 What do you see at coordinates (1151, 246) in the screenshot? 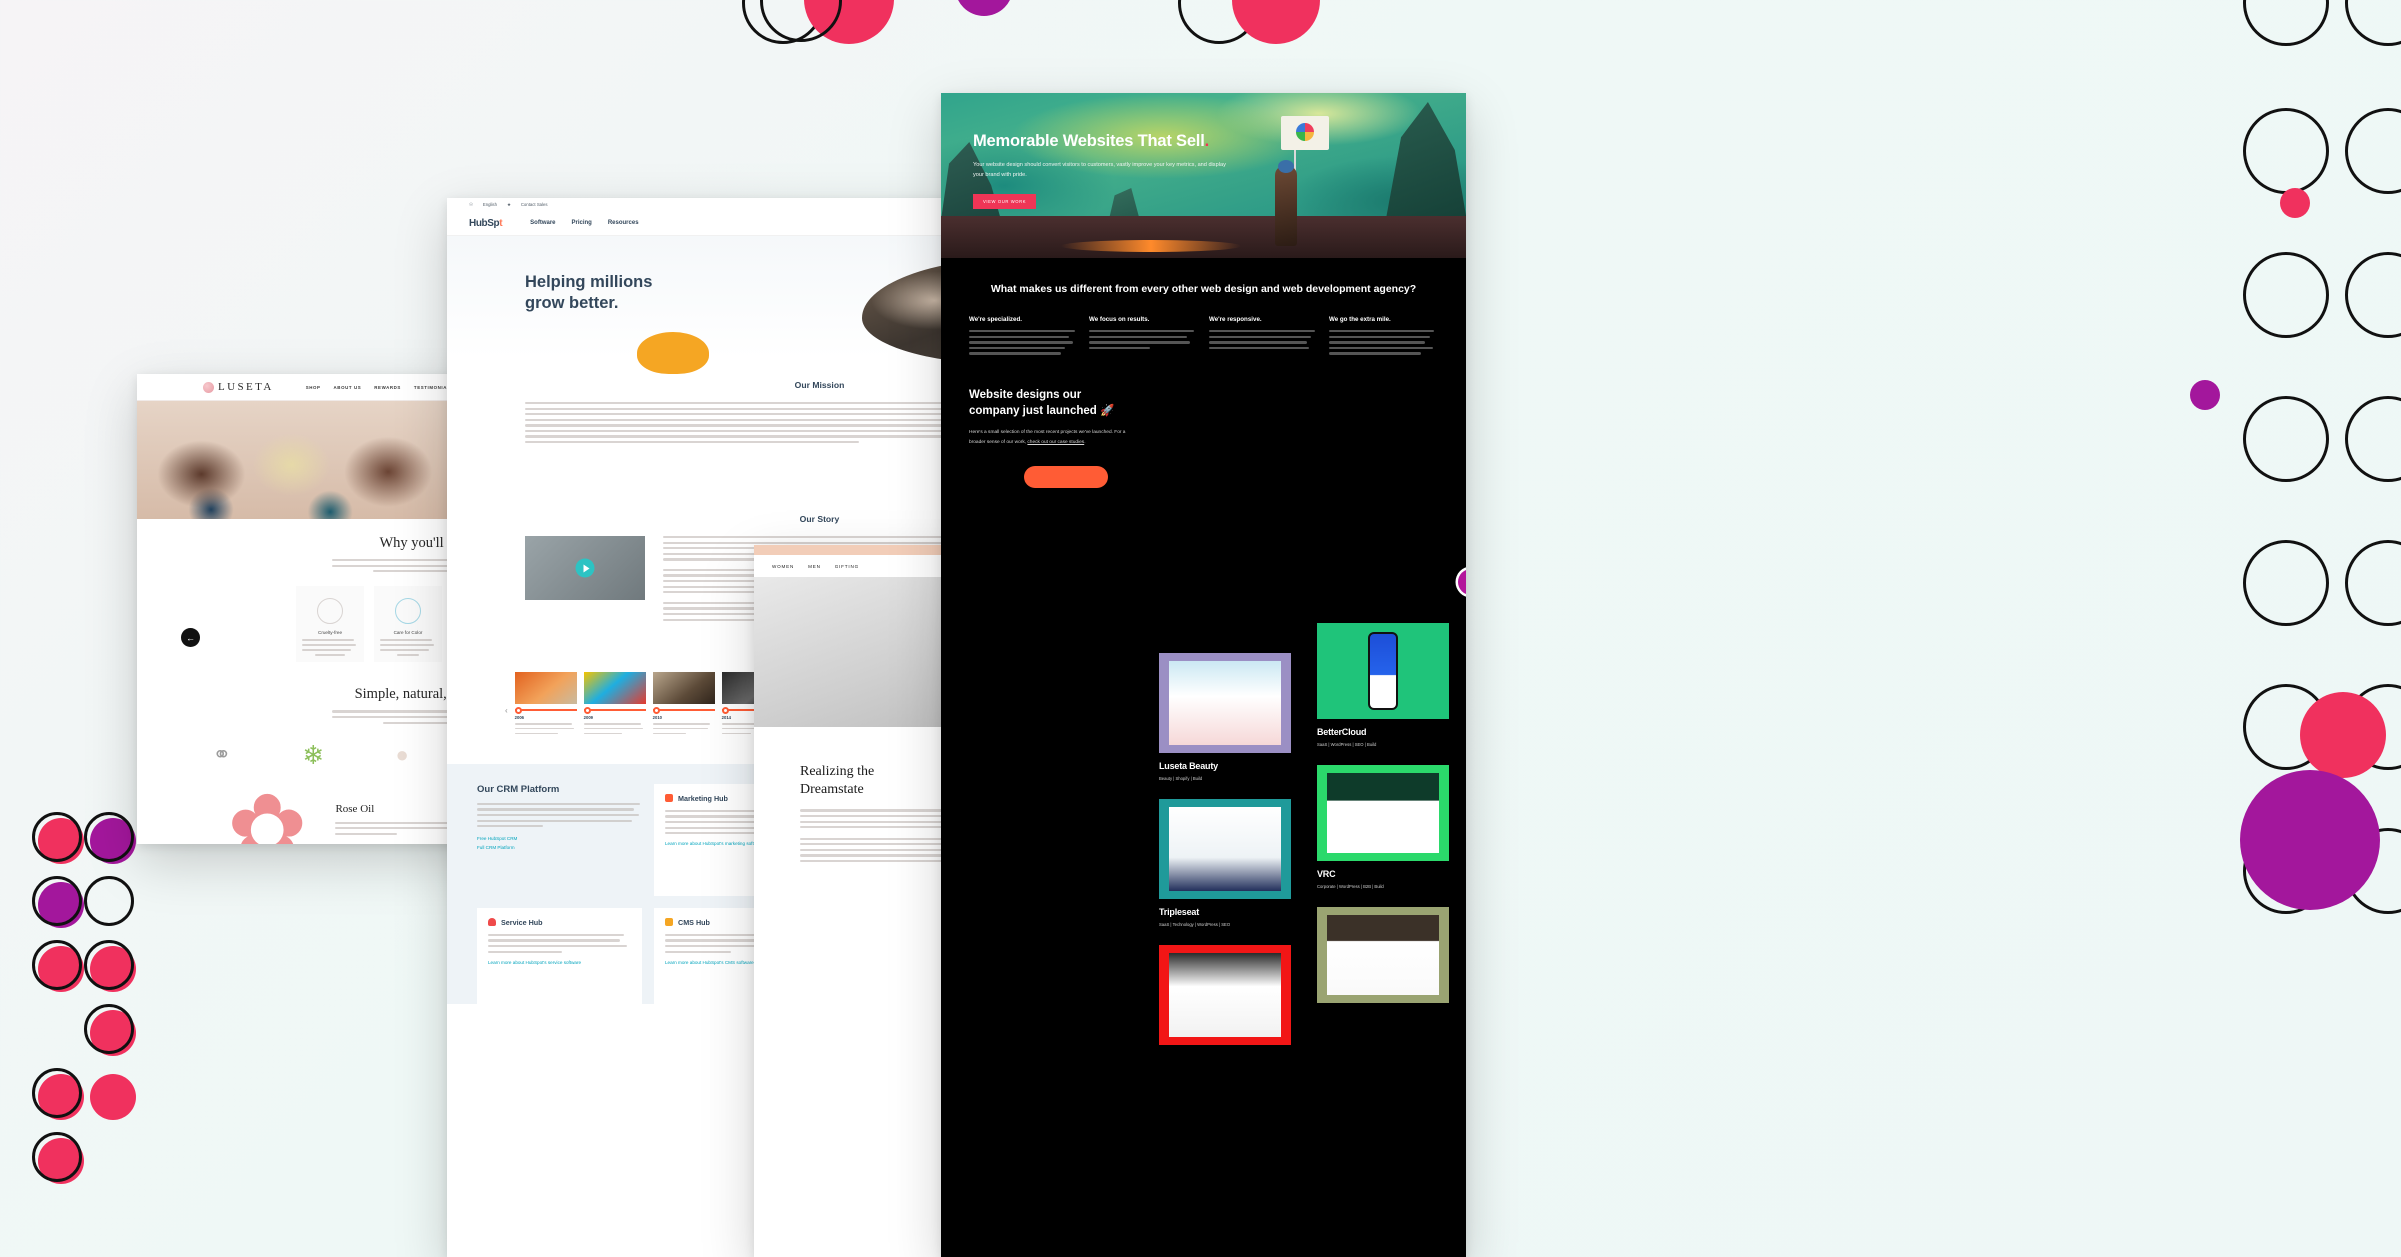
I see `huemor-hero-lava` at bounding box center [1151, 246].